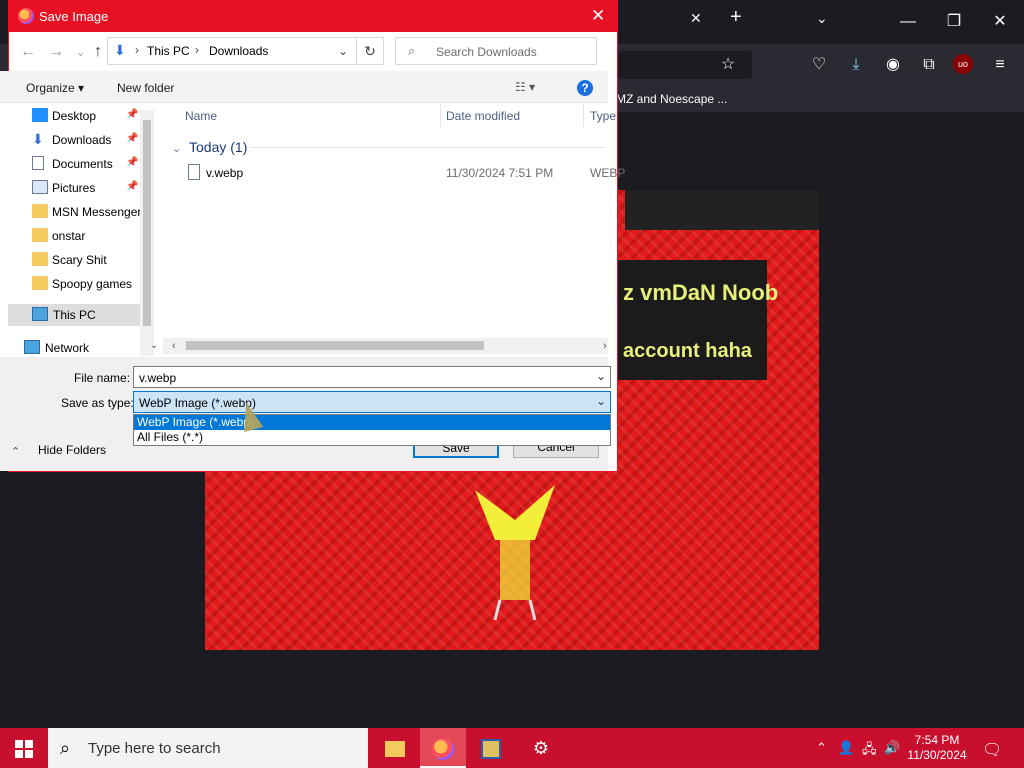 The image size is (1024, 768). What do you see at coordinates (176, 148) in the screenshot?
I see `group-collapse-icon: ⌄` at bounding box center [176, 148].